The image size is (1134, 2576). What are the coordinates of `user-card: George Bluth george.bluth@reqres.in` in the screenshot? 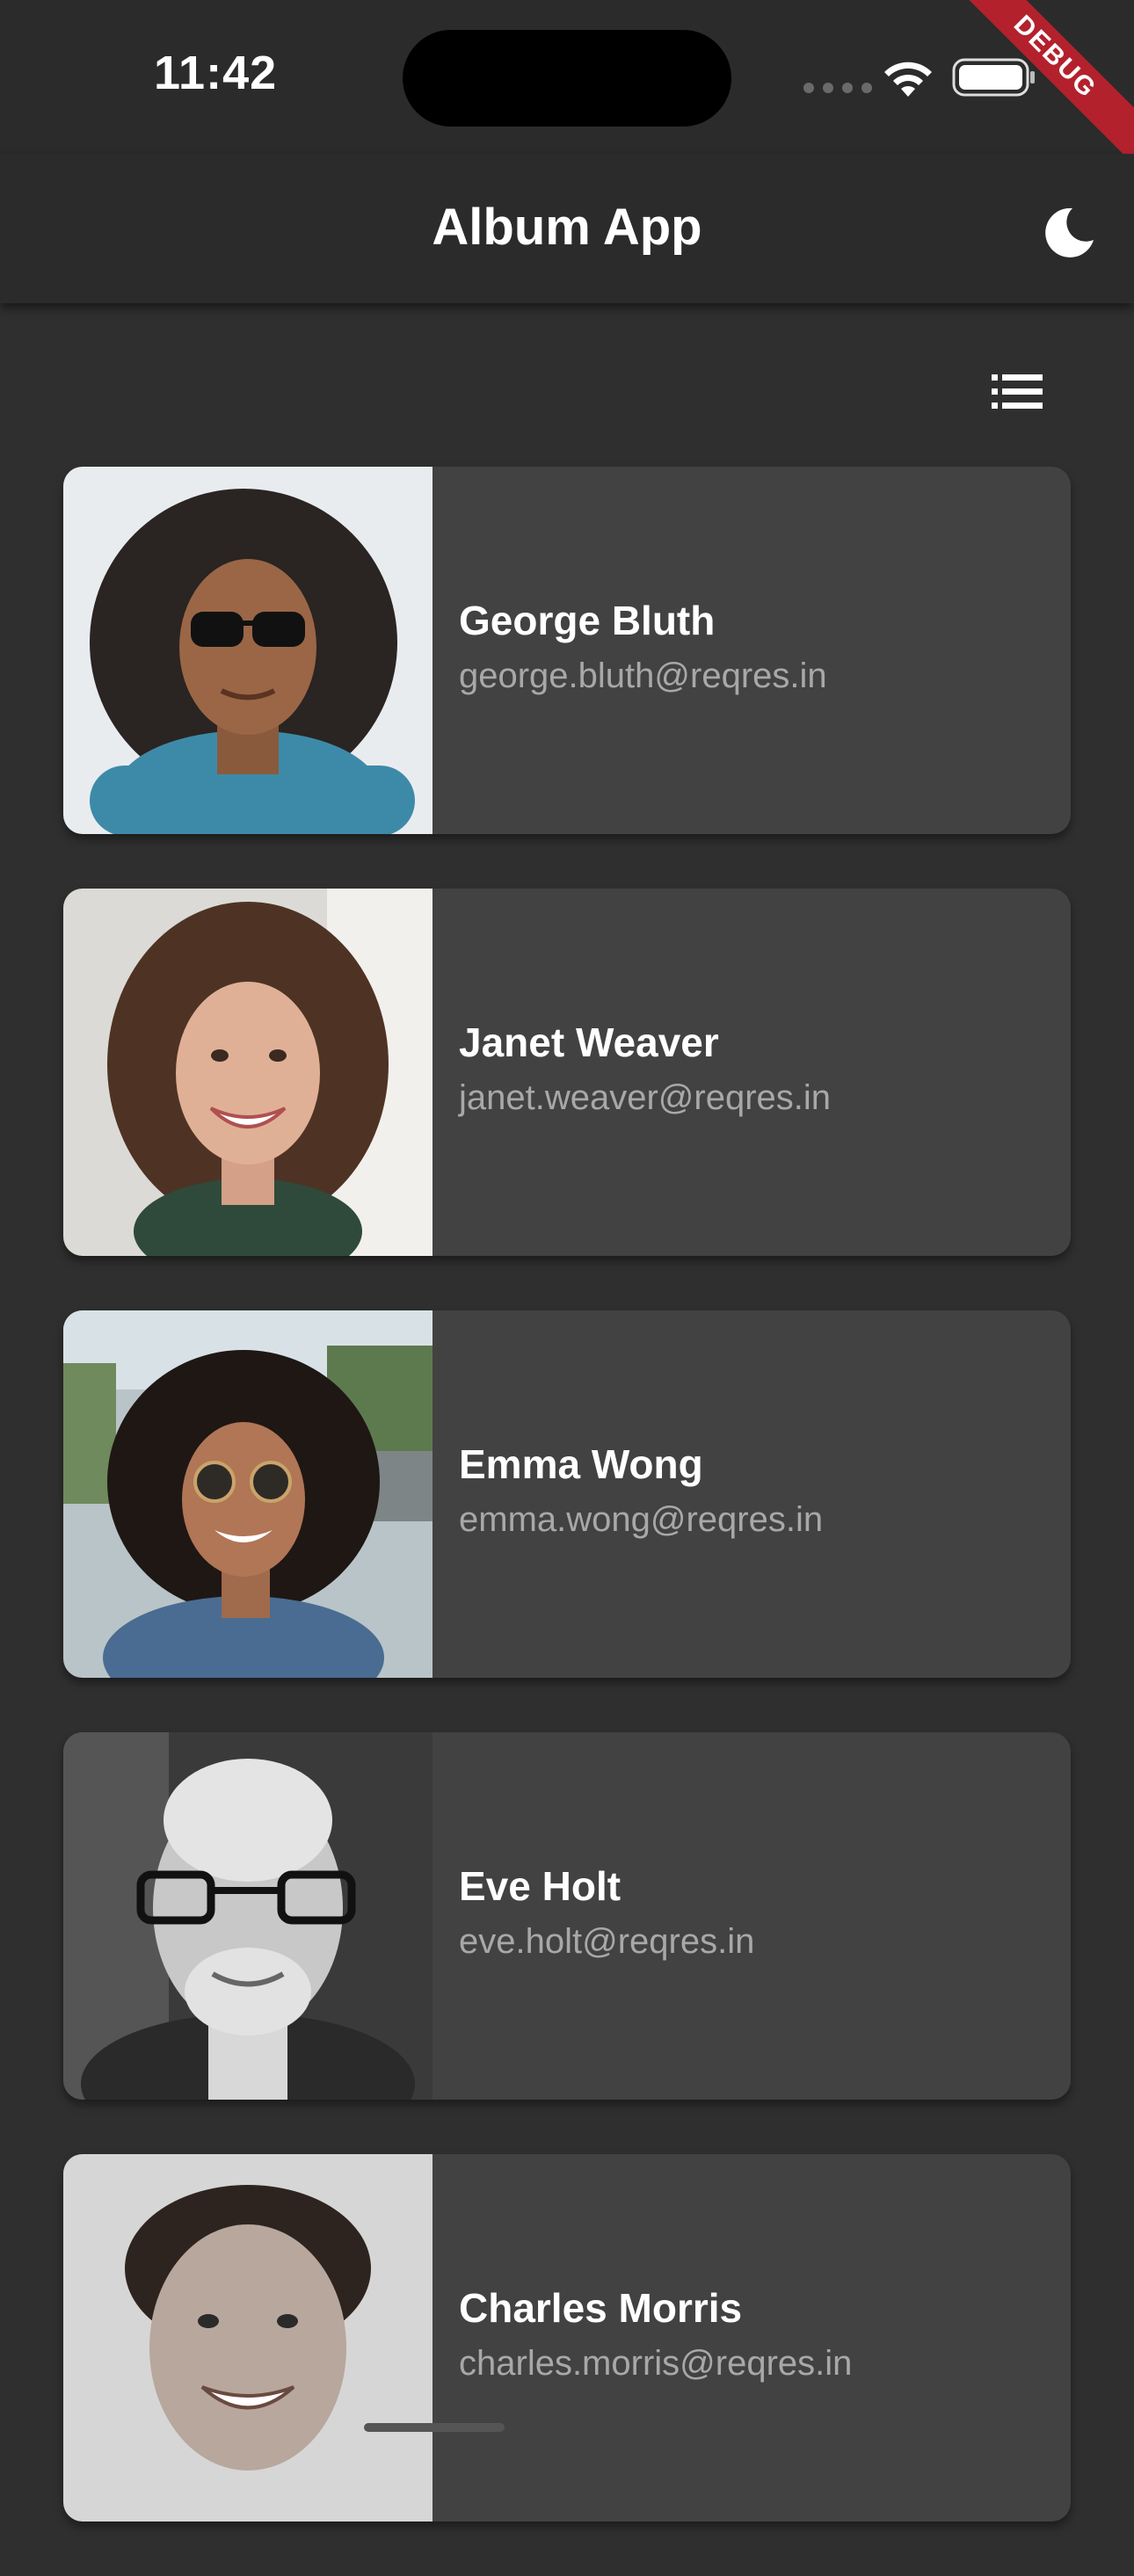 It's located at (567, 650).